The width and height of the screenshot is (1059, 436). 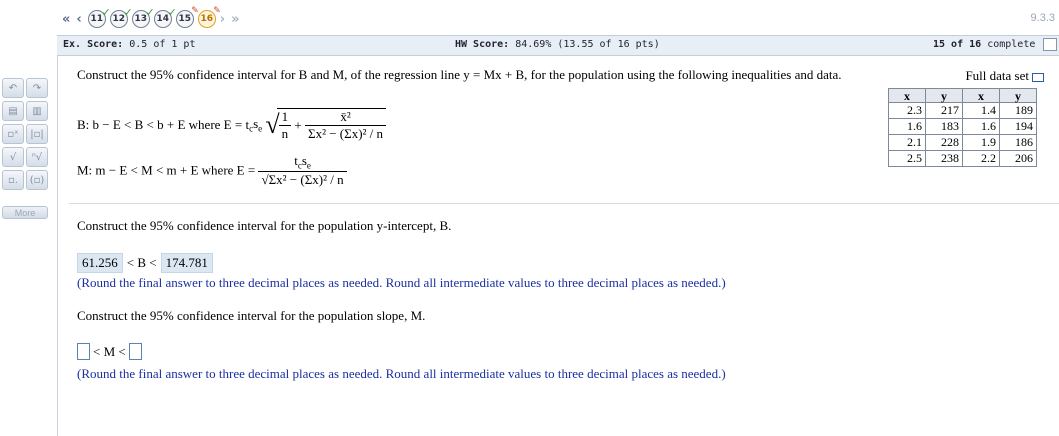 I want to click on slope-lower-input, so click(x=83, y=351).